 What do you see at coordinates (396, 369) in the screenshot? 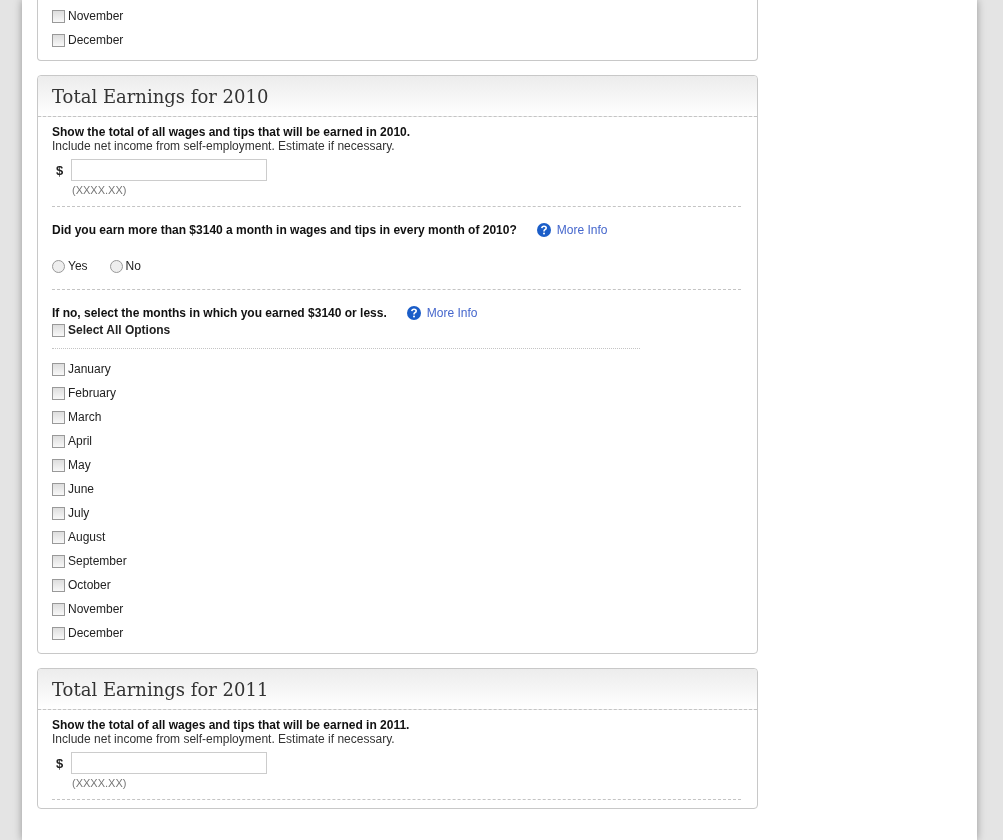
I see `month-checkbox: January` at bounding box center [396, 369].